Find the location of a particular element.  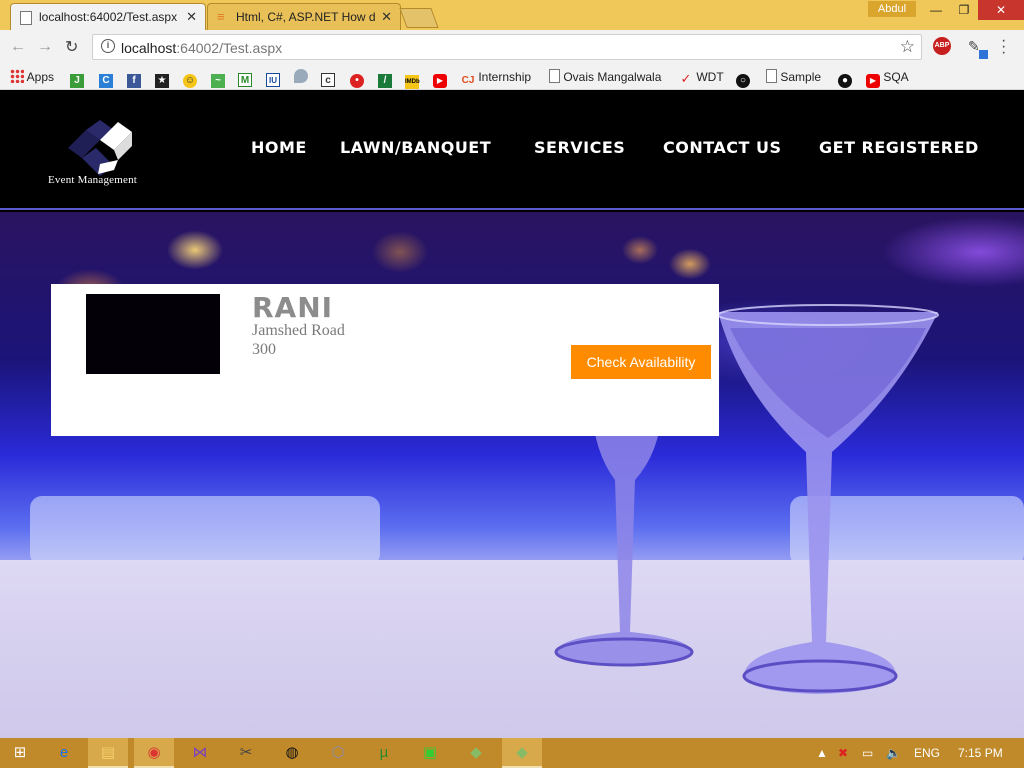

bookmark-chat: ○ is located at coordinates (743, 78).